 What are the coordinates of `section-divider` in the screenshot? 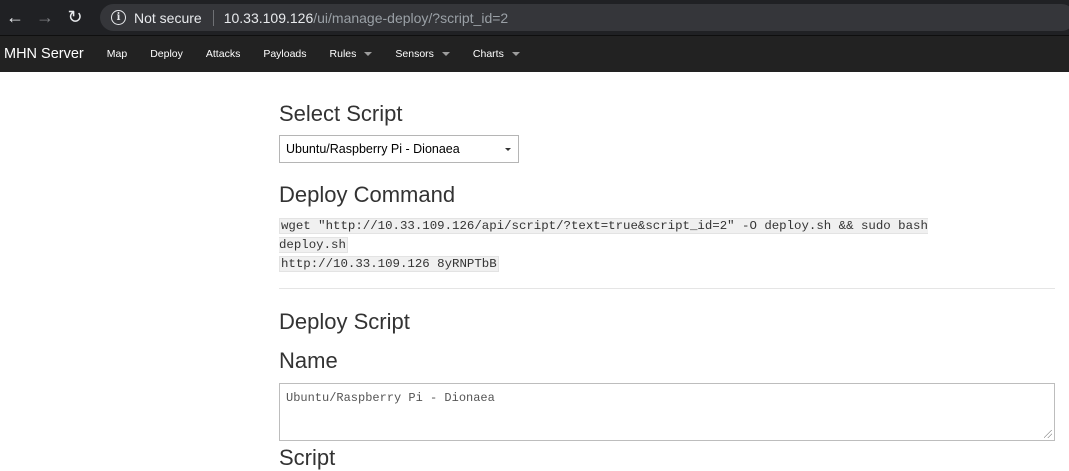 It's located at (667, 288).